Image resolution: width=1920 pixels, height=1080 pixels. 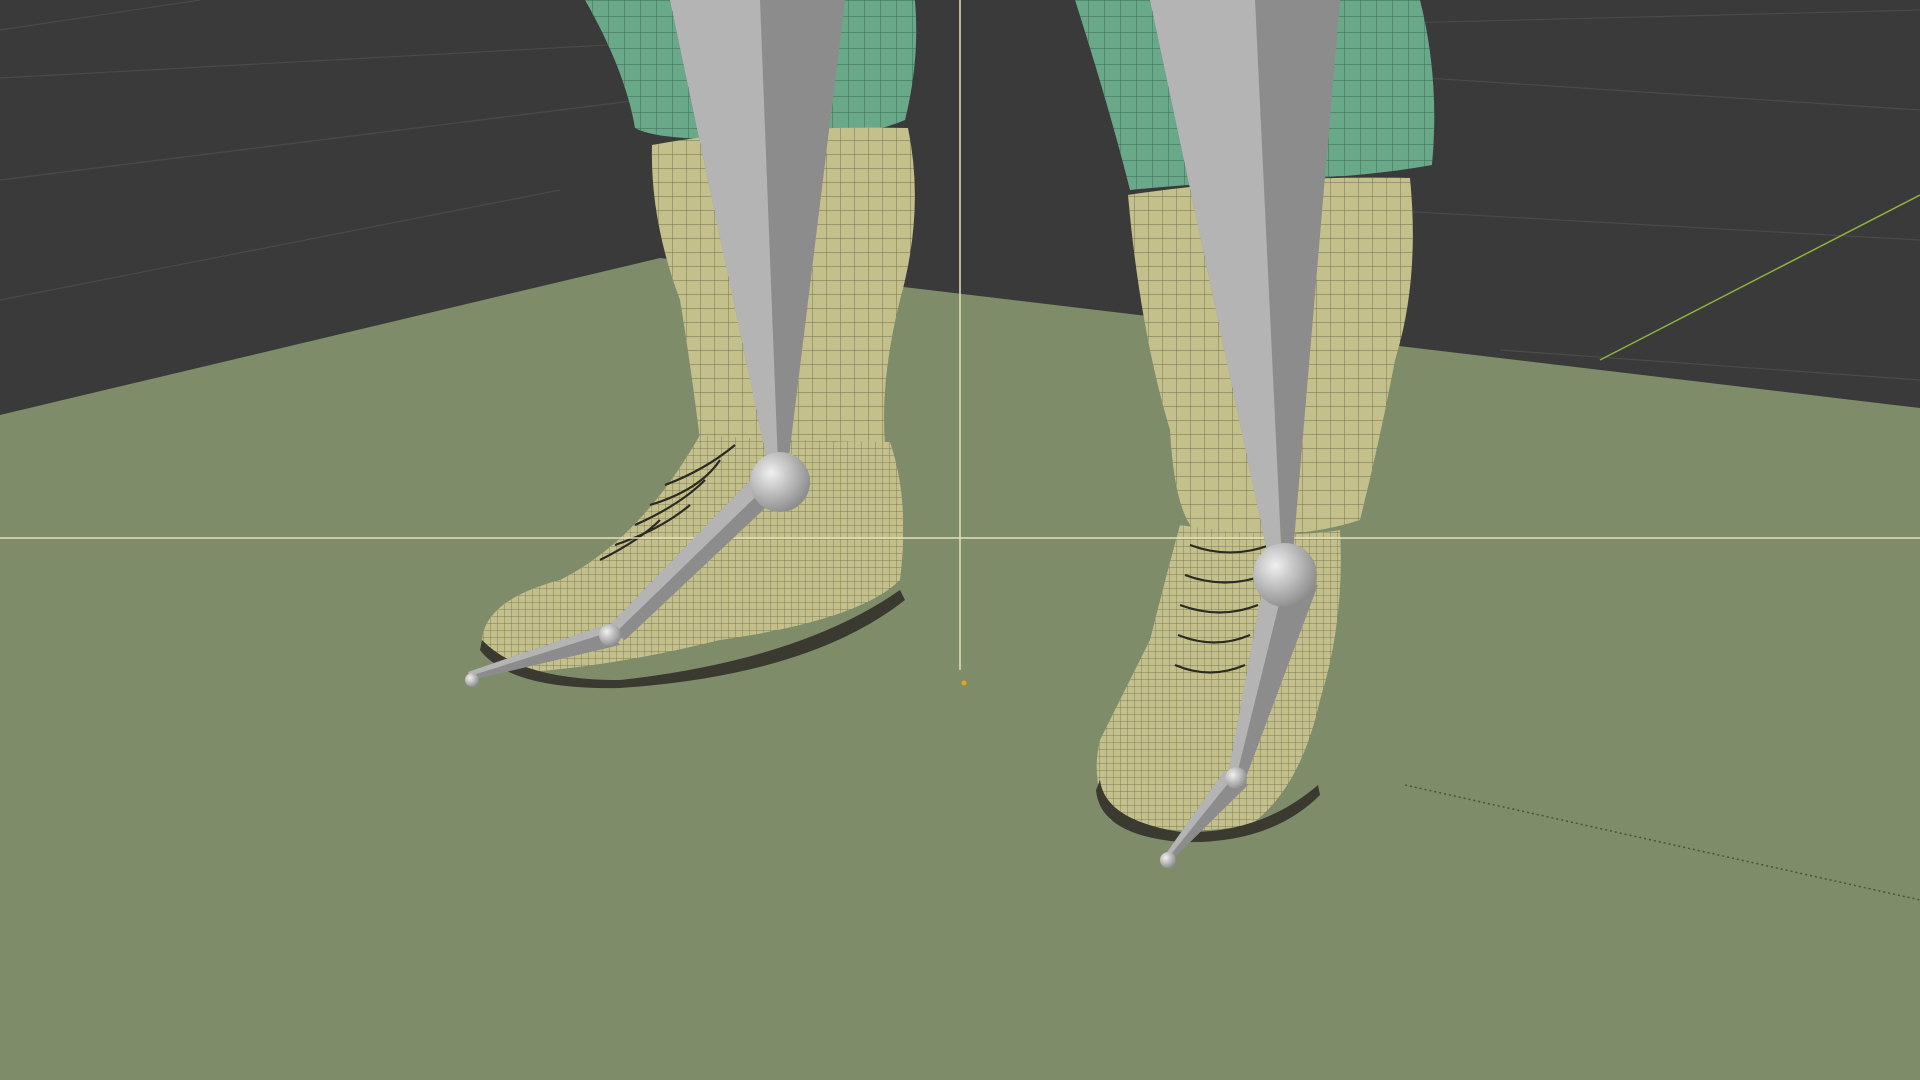 I want to click on origin-marker, so click(x=964, y=683).